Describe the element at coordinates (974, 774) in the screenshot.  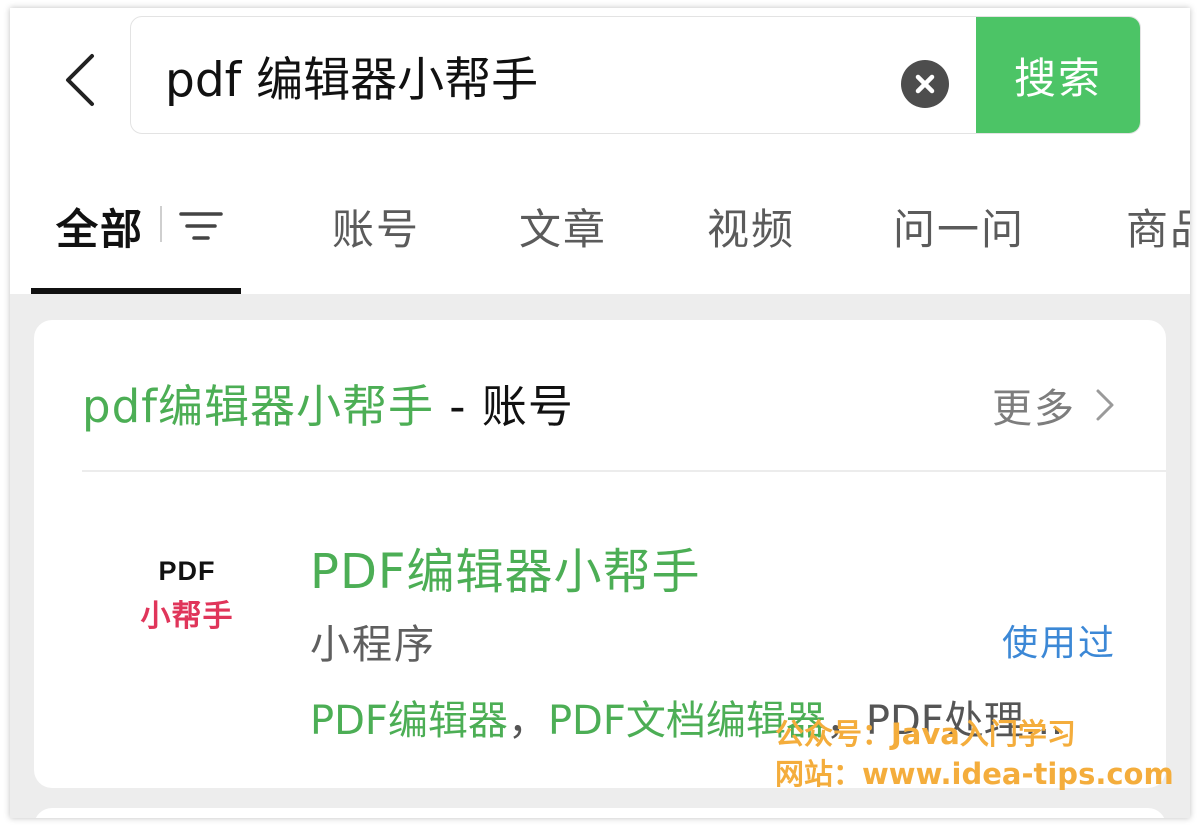
I see `watermark-line-2: 网站：www.idea-tips.com` at that location.